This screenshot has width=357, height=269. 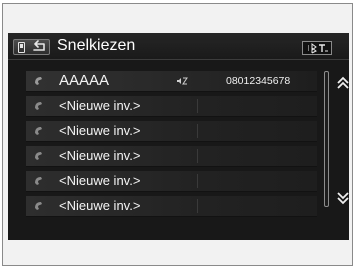 What do you see at coordinates (182, 81) in the screenshot?
I see `voice-tag-icon` at bounding box center [182, 81].